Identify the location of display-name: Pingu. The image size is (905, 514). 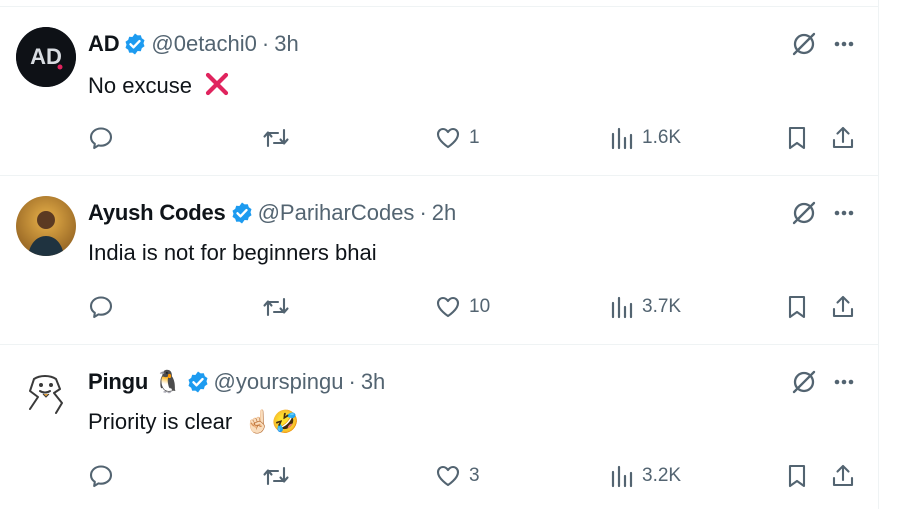
(118, 382).